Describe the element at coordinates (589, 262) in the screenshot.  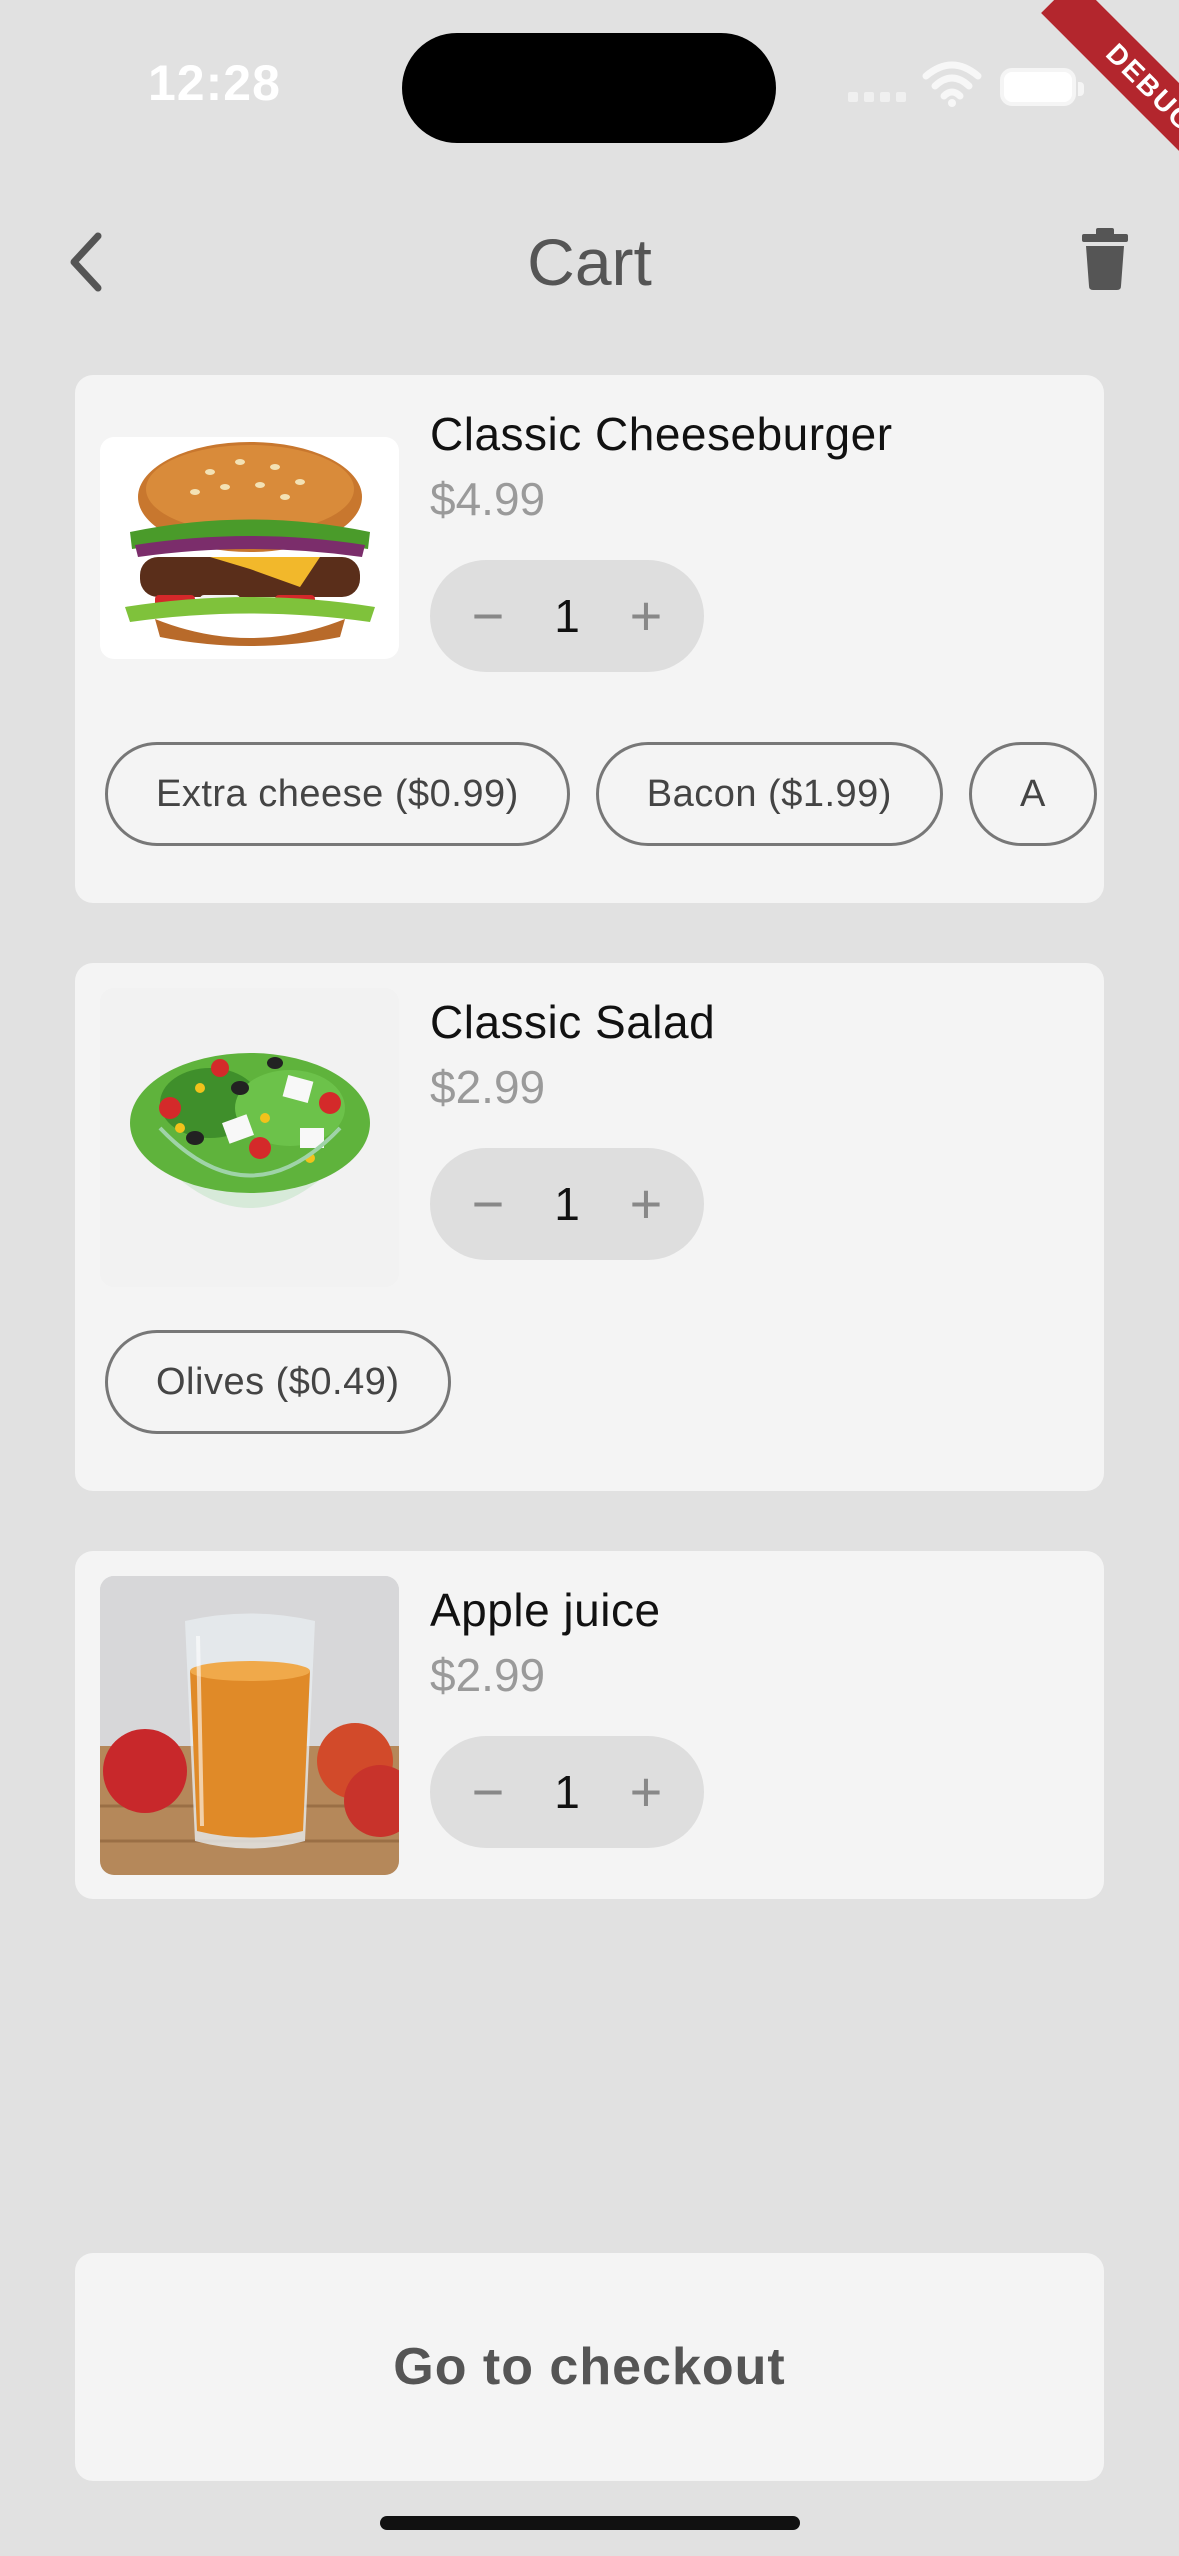
I see `page-title: Cart` at that location.